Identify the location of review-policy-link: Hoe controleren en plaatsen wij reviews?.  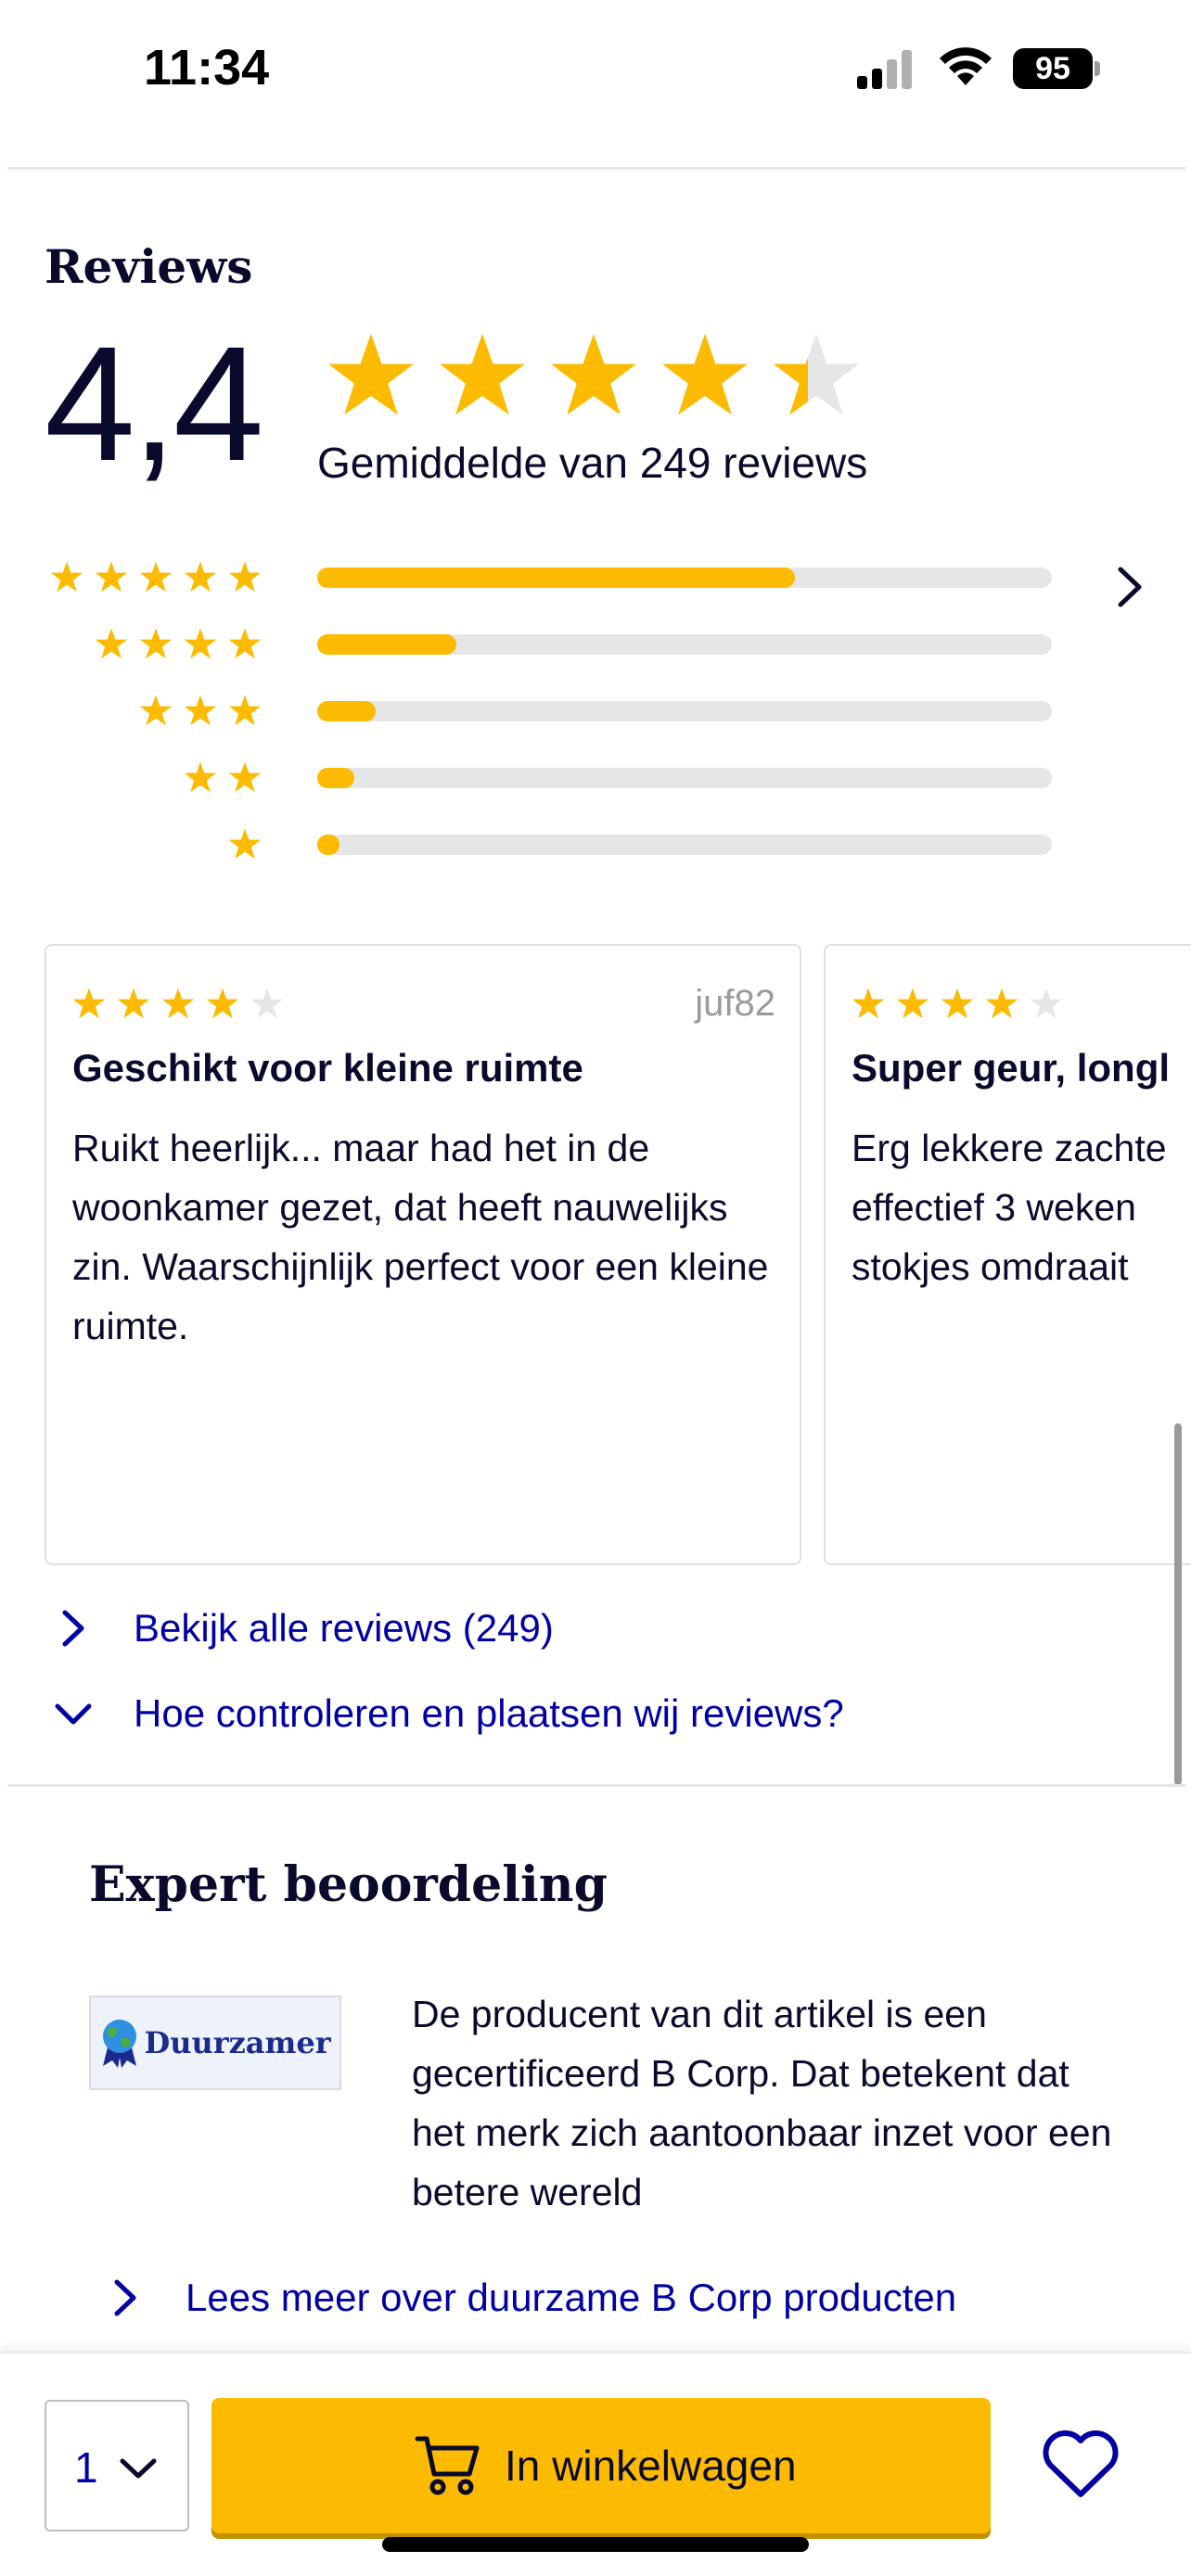
(448, 1713).